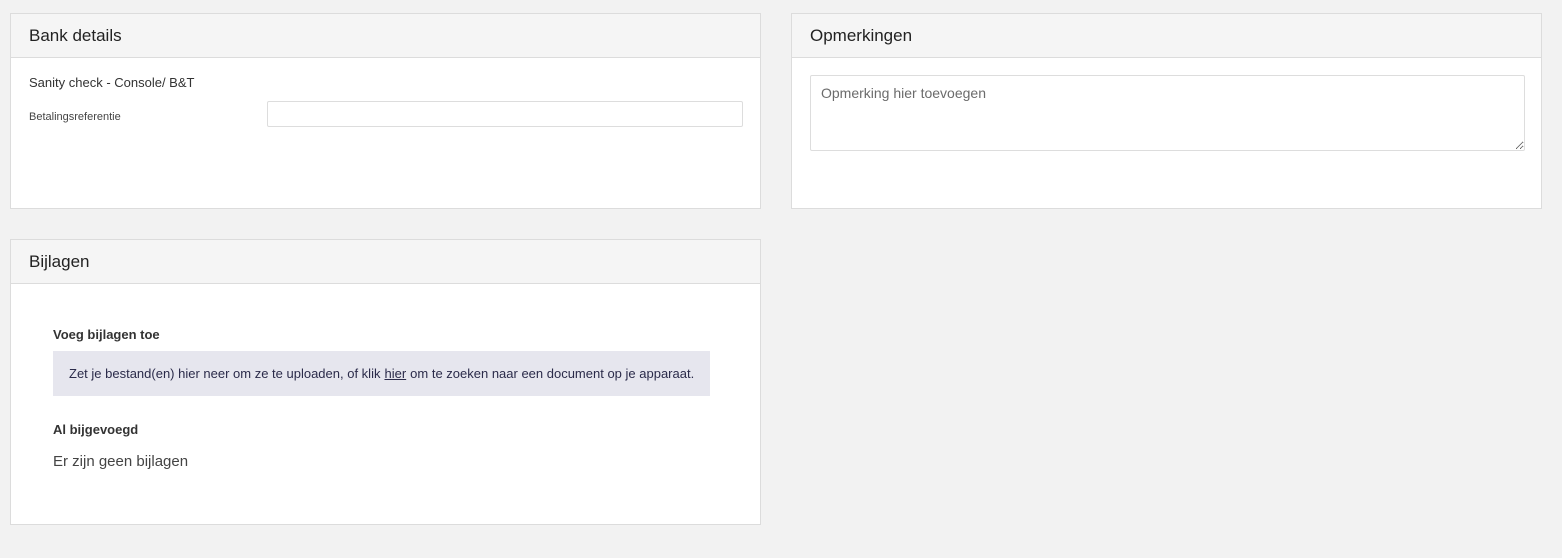 The height and width of the screenshot is (558, 1562). What do you see at coordinates (385, 262) in the screenshot?
I see `attachments-header: Bijlagen` at bounding box center [385, 262].